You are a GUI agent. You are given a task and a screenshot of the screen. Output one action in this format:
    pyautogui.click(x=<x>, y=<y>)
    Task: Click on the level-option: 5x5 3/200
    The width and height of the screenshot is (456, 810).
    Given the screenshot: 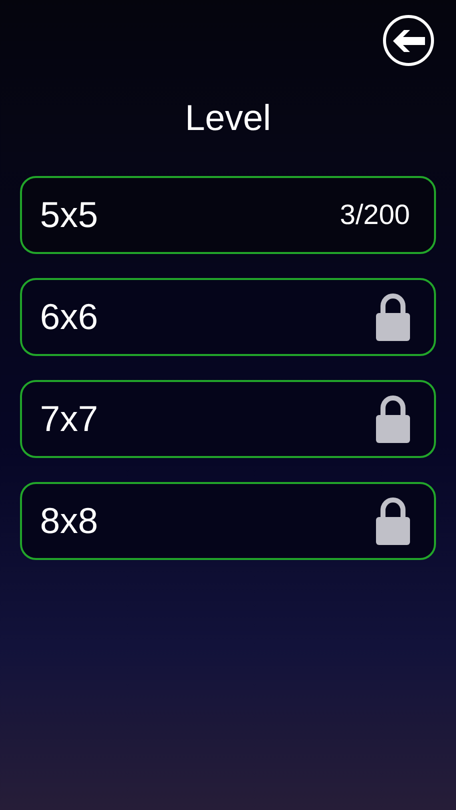 What is the action you would take?
    pyautogui.click(x=228, y=215)
    